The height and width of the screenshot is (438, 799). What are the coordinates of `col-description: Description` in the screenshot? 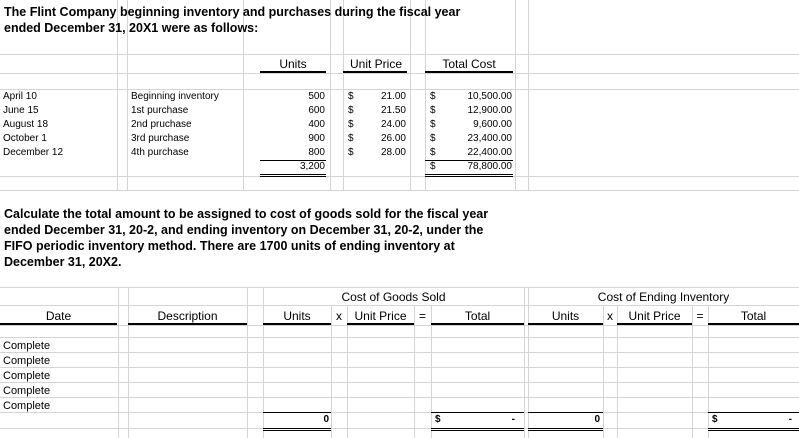 It's located at (187, 316).